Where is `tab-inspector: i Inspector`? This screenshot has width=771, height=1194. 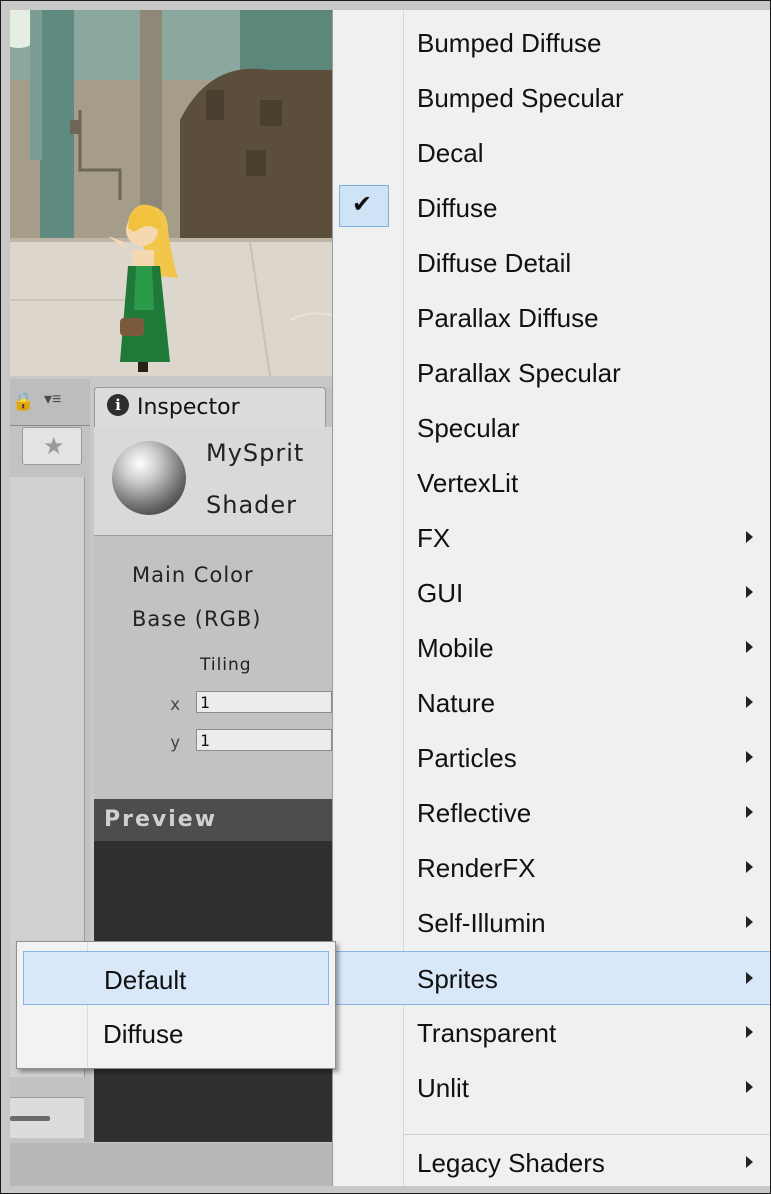
tab-inspector: i Inspector is located at coordinates (210, 407).